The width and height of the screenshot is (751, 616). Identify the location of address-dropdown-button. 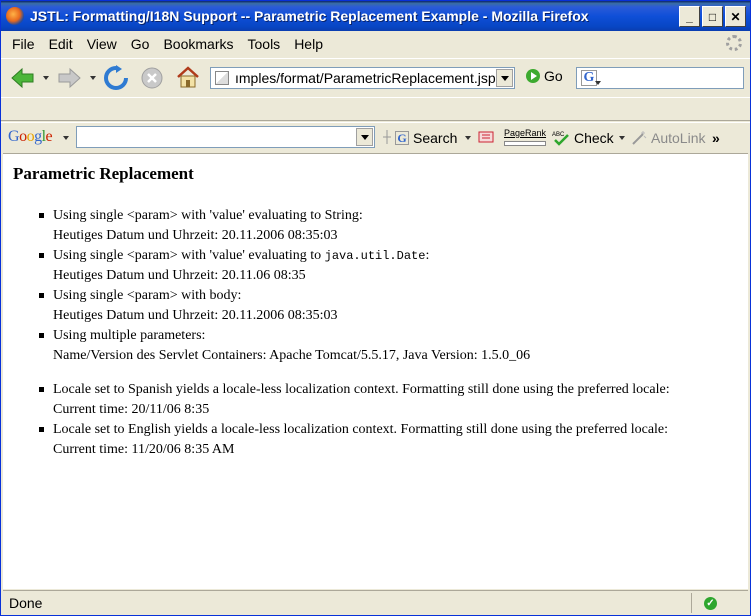
(504, 78).